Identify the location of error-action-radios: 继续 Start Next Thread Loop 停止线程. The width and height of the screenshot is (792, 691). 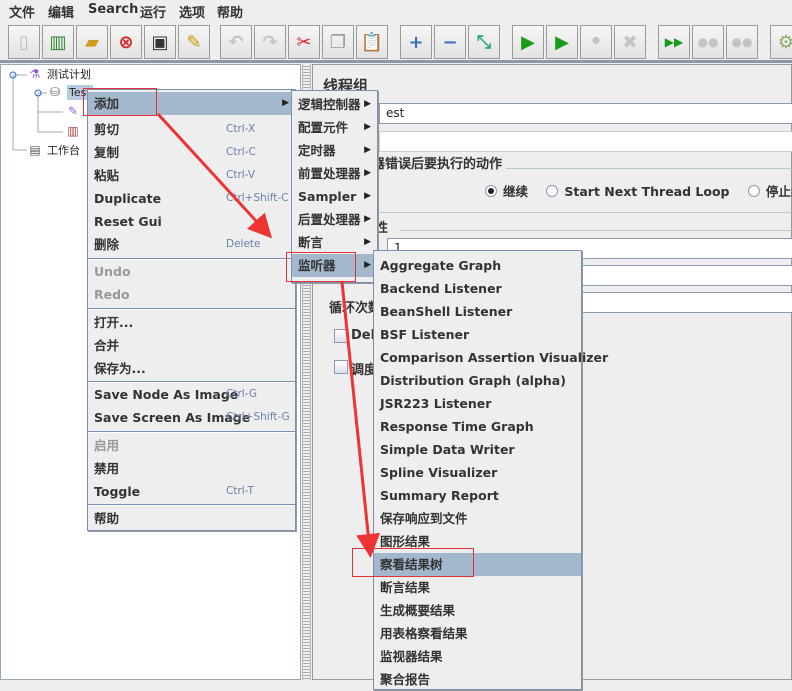
(638, 190).